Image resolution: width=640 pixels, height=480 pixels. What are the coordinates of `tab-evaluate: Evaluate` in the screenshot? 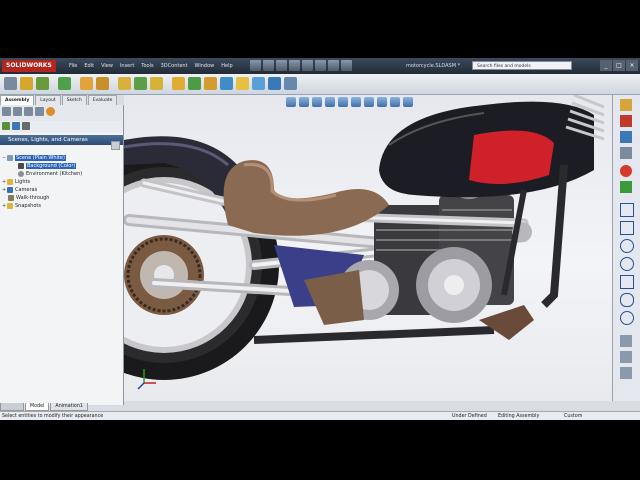 It's located at (102, 100).